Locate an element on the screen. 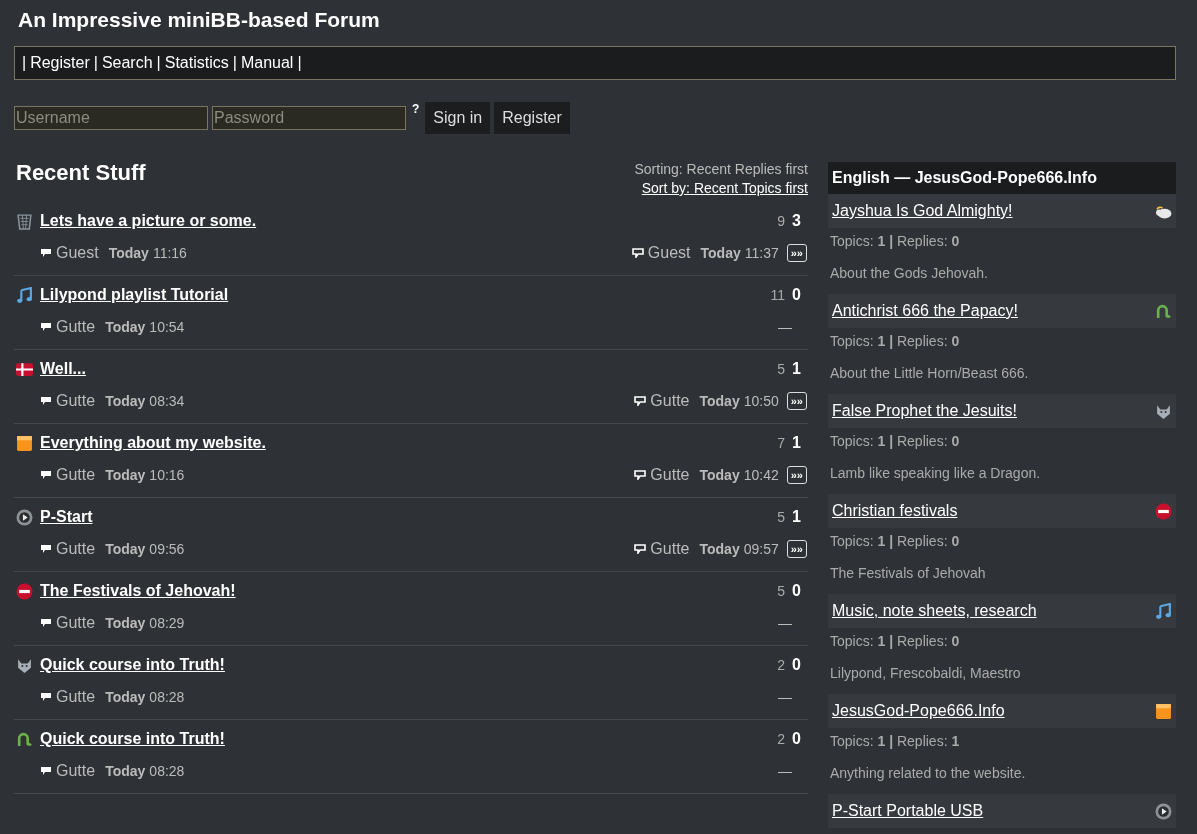 The image size is (1197, 834). forum-title-link: JesusGod-Pope666.Info is located at coordinates (918, 711).